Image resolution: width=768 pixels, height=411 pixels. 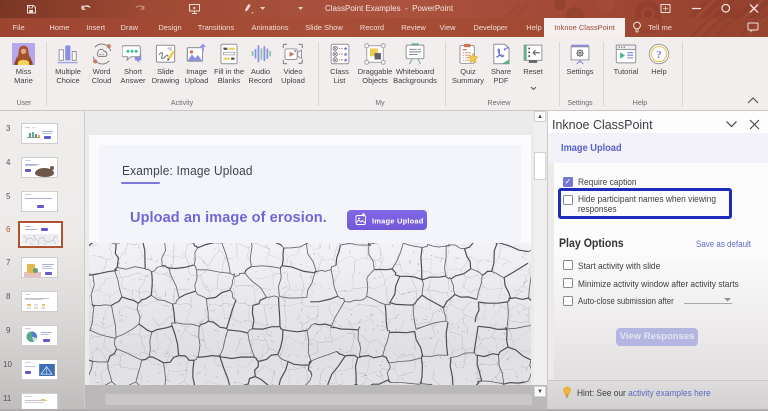 What do you see at coordinates (398, 221) in the screenshot?
I see `svg-text: Image Upload` at bounding box center [398, 221].